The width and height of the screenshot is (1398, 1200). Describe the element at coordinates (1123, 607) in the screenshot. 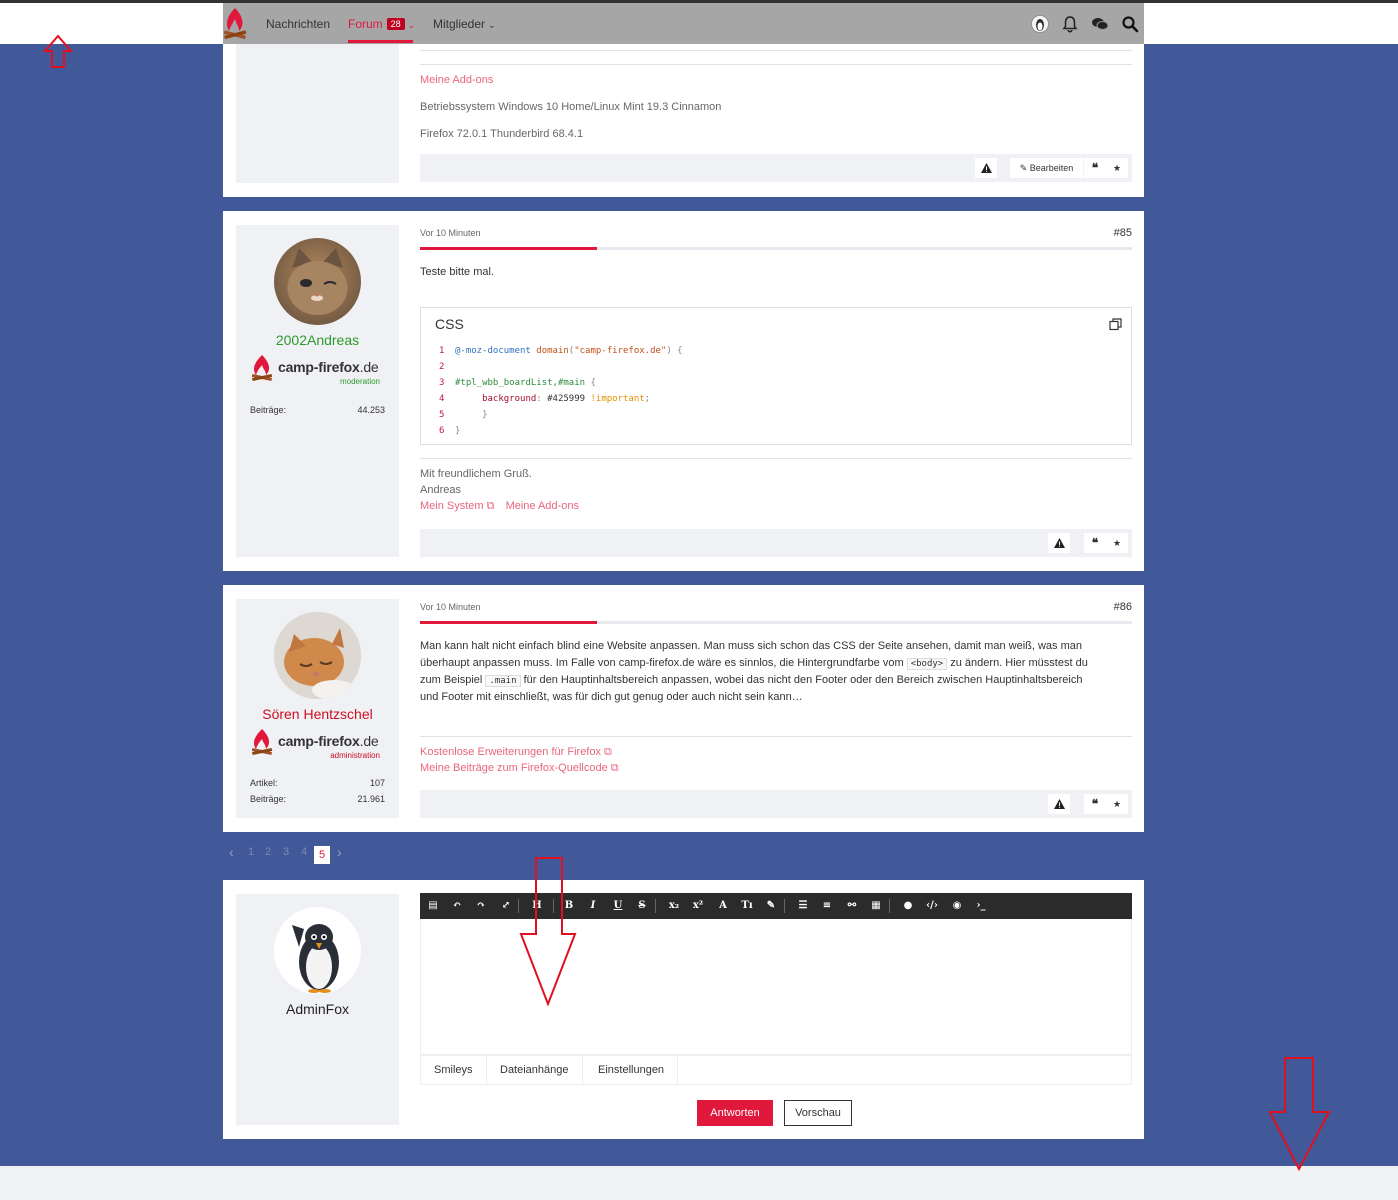

I see `post-number: #86` at that location.